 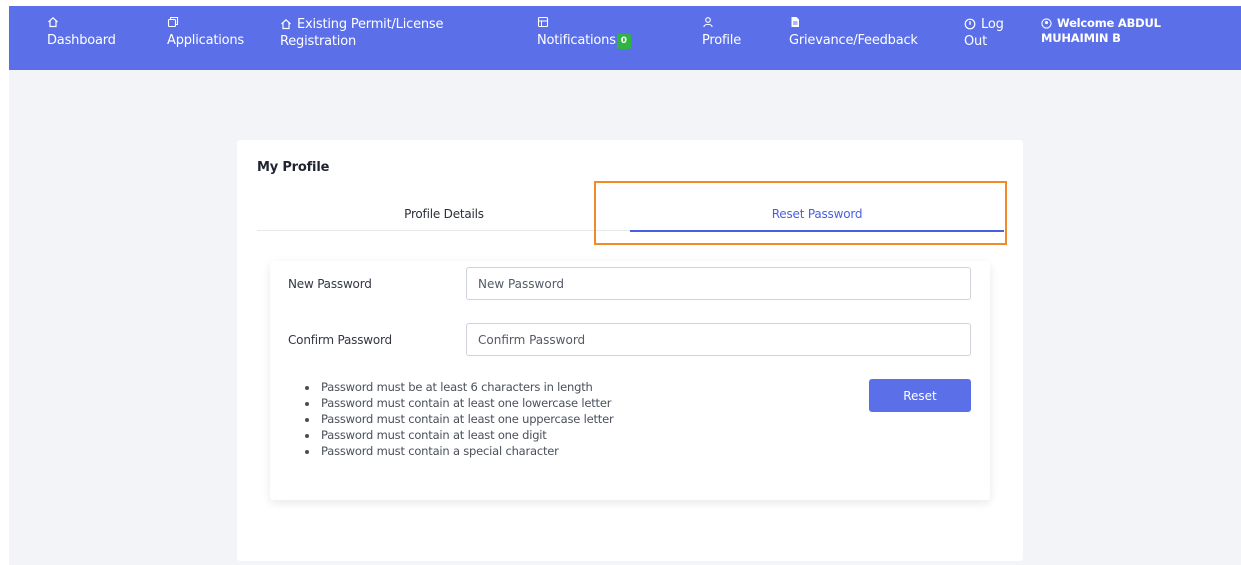 What do you see at coordinates (920, 395) in the screenshot?
I see `reset-button: Reset` at bounding box center [920, 395].